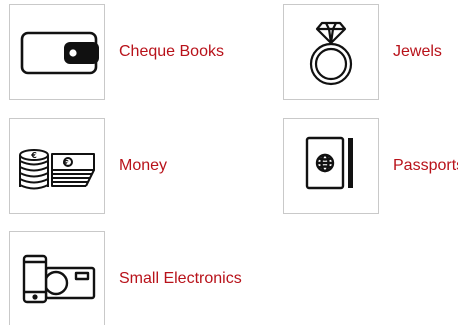 This screenshot has height=327, width=458. I want to click on label-small-electronics: Small Electronics, so click(180, 279).